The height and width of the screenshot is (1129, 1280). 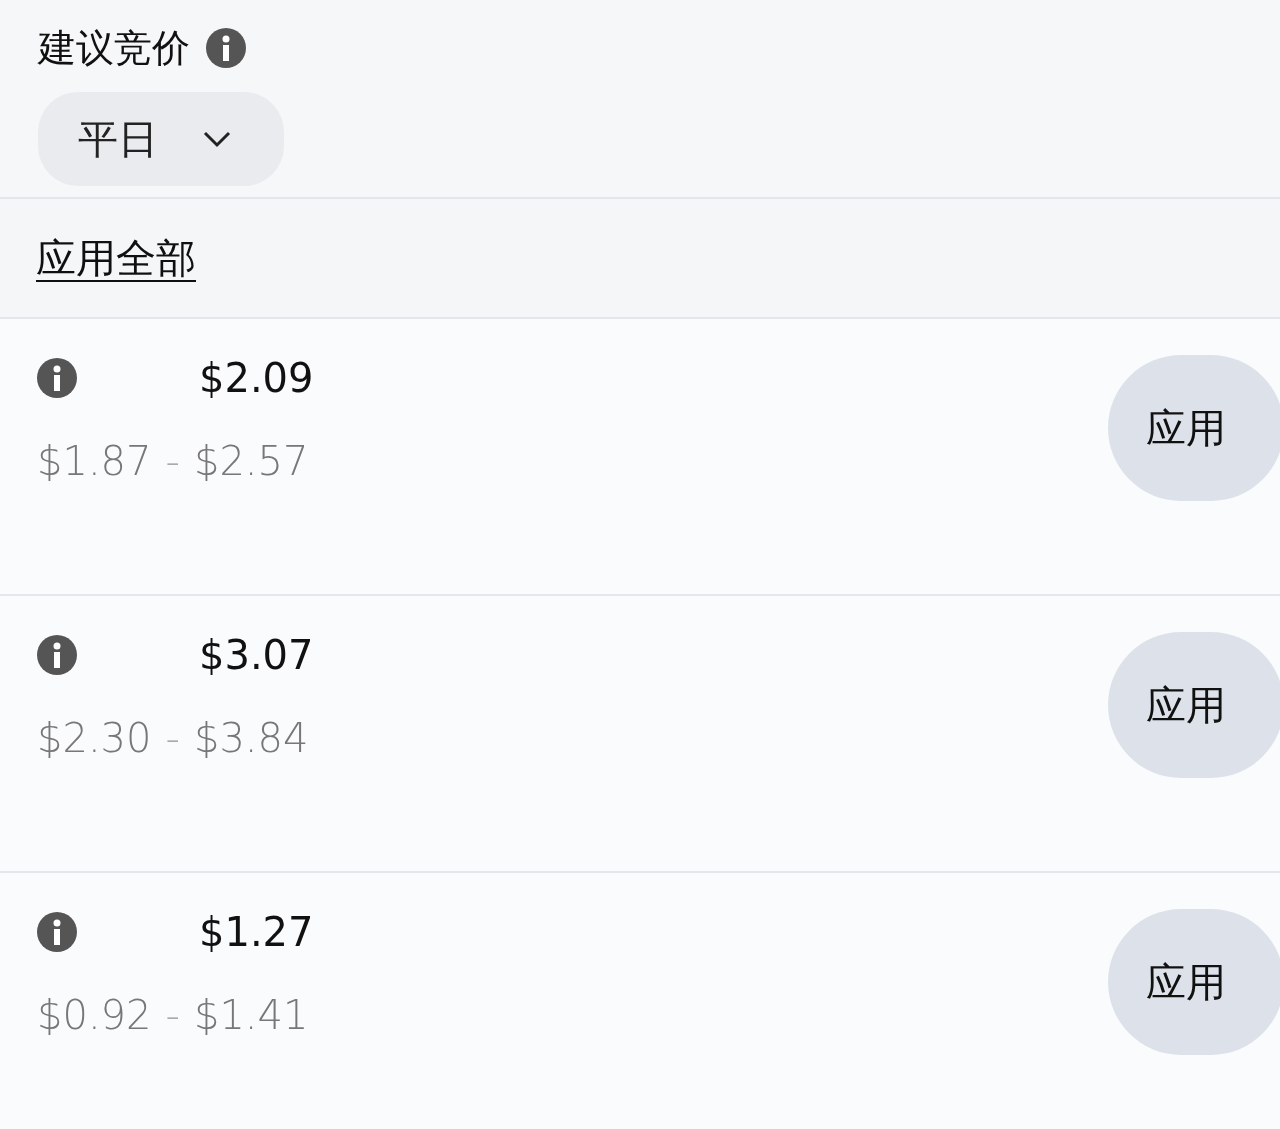 What do you see at coordinates (116, 258) in the screenshot?
I see `apply-all-link: 应用全部` at bounding box center [116, 258].